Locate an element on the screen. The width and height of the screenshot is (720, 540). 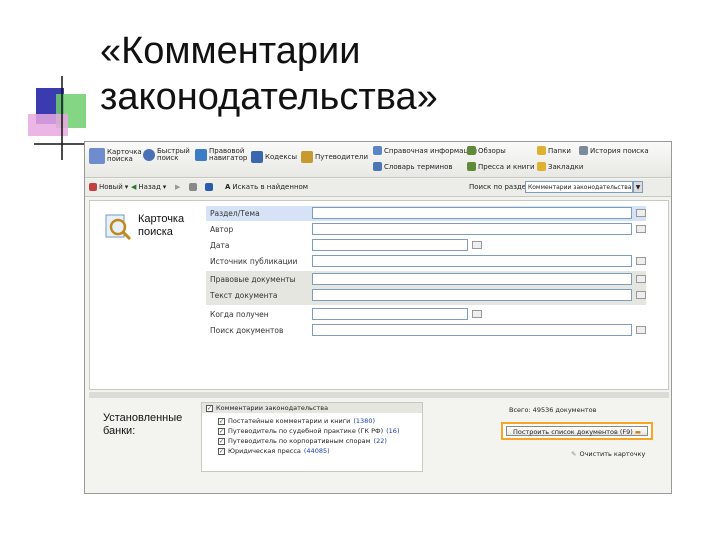
banks-title-line1: Установленные is located at coordinates (143, 418).